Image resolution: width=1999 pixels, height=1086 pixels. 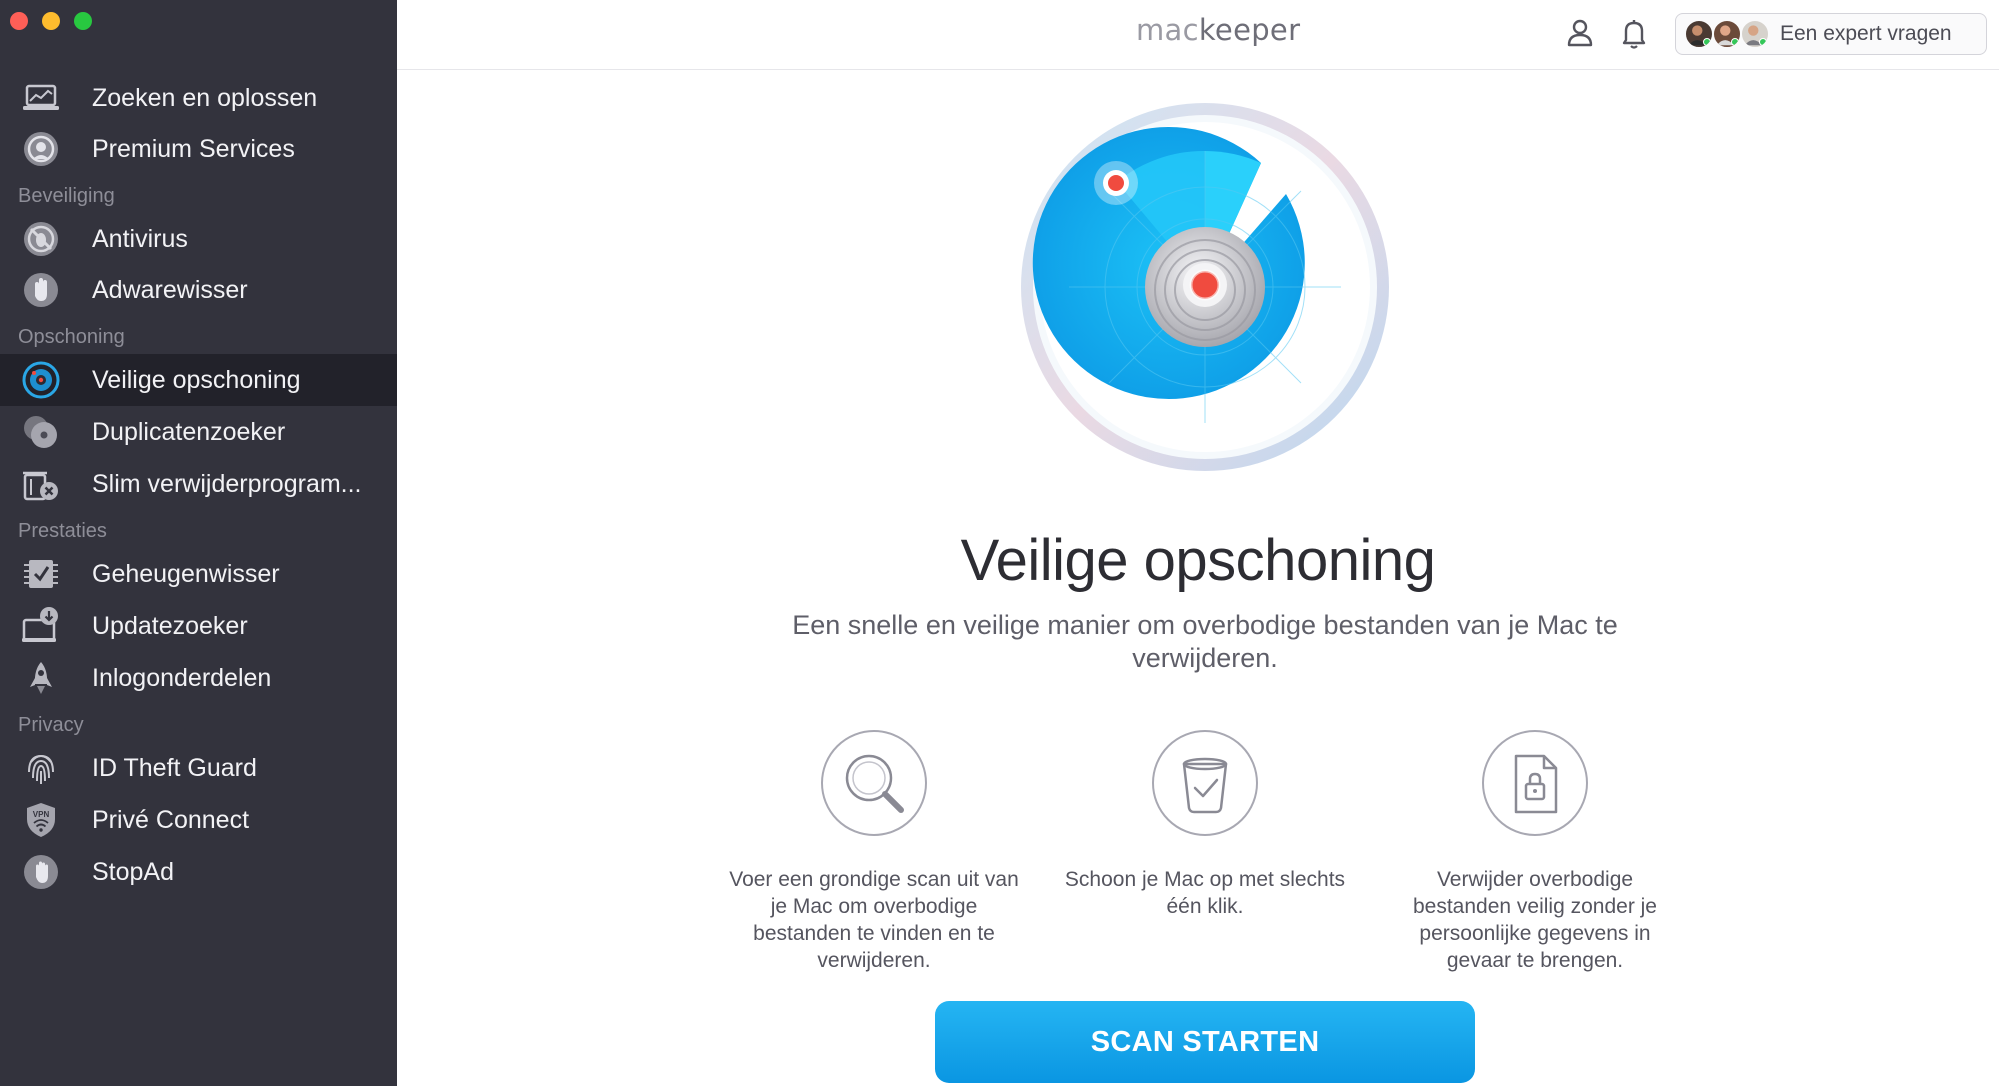 What do you see at coordinates (41, 239) in the screenshot?
I see `bug-blocked-icon` at bounding box center [41, 239].